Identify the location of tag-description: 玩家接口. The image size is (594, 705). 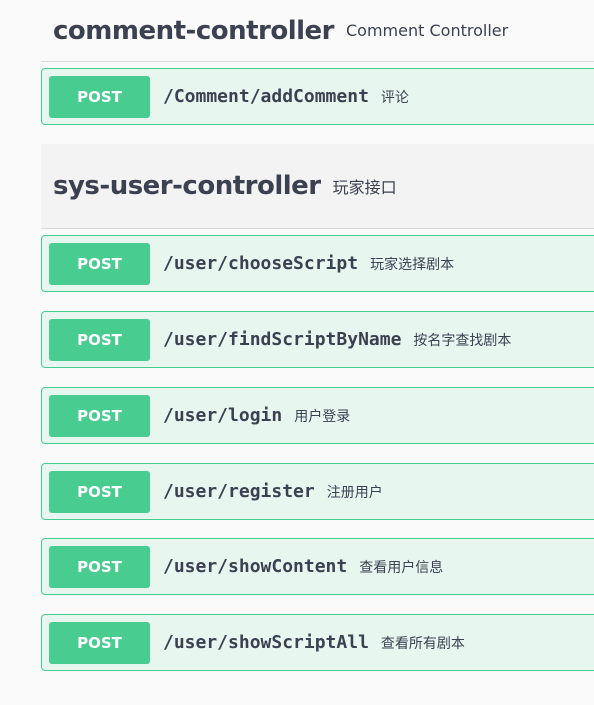
(364, 187).